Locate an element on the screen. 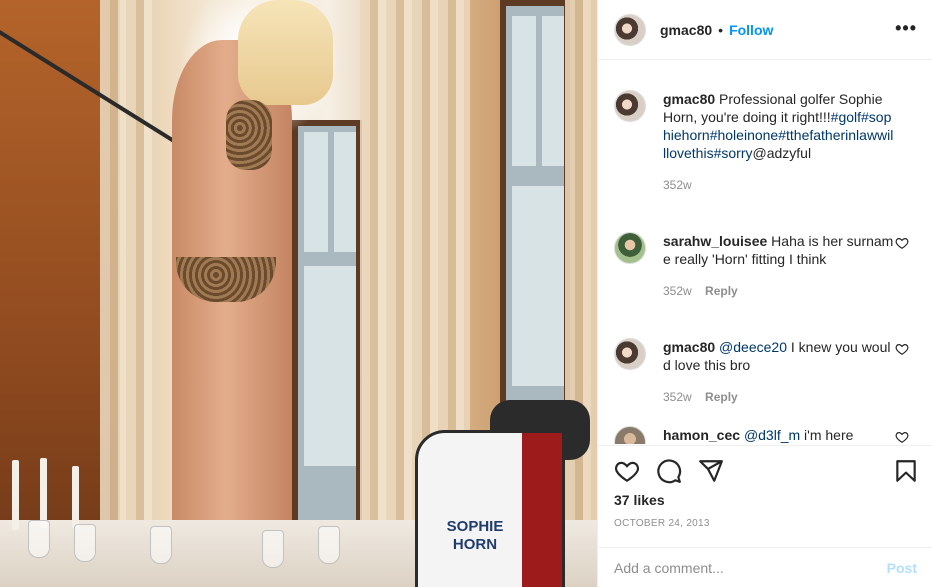 This screenshot has height=587, width=932. likes-count: 37 likes is located at coordinates (639, 500).